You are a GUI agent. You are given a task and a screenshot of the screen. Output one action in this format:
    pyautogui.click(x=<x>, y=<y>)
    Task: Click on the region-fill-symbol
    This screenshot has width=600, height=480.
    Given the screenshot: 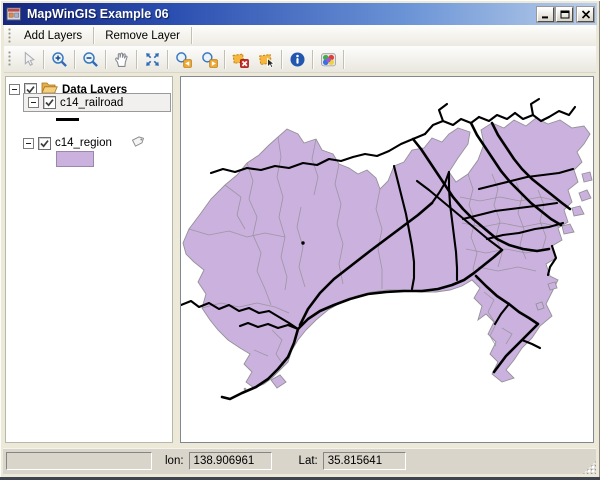 What is the action you would take?
    pyautogui.click(x=75, y=159)
    